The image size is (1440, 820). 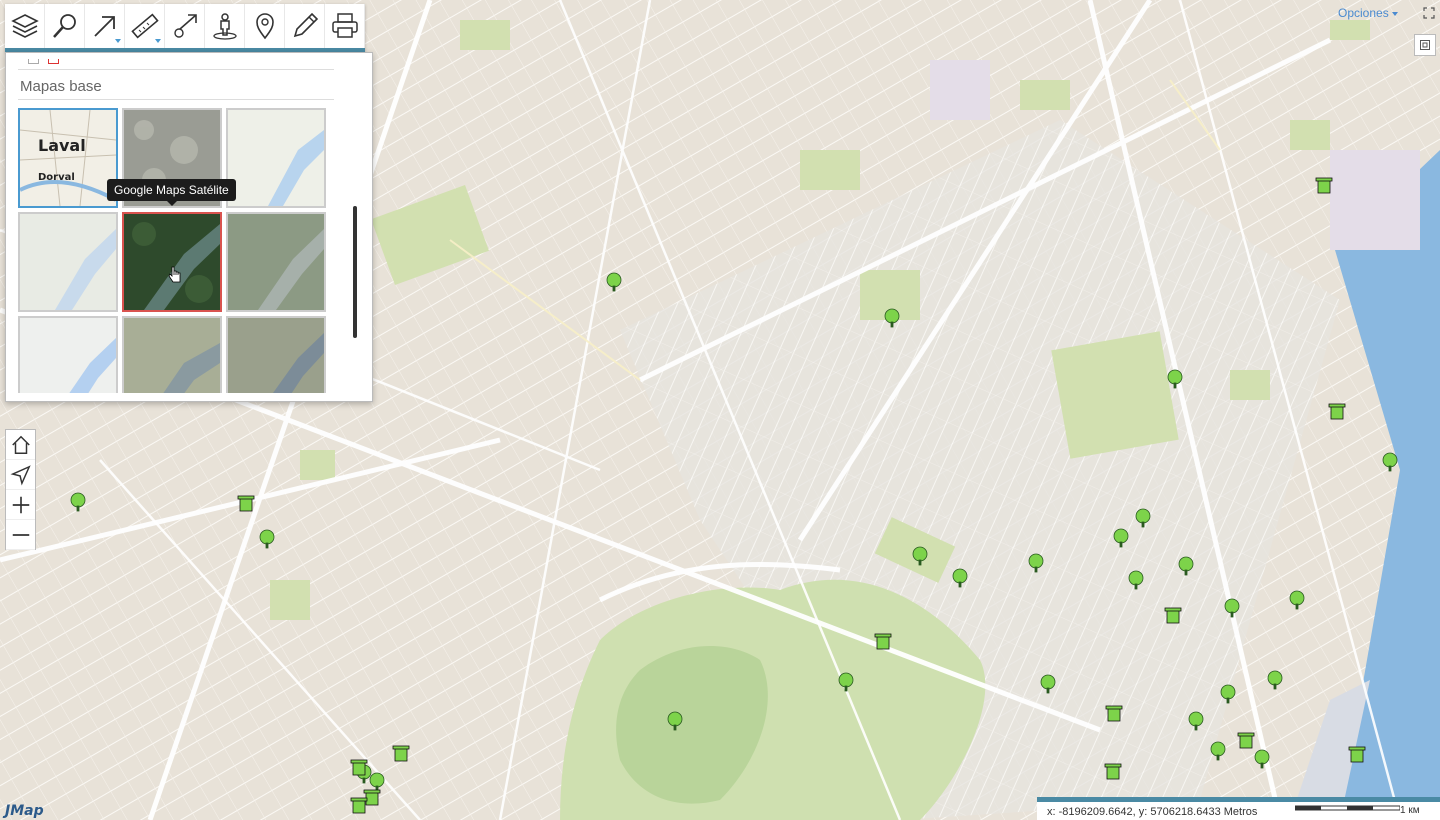 I want to click on street-view-tool-button, so click(x=225, y=26).